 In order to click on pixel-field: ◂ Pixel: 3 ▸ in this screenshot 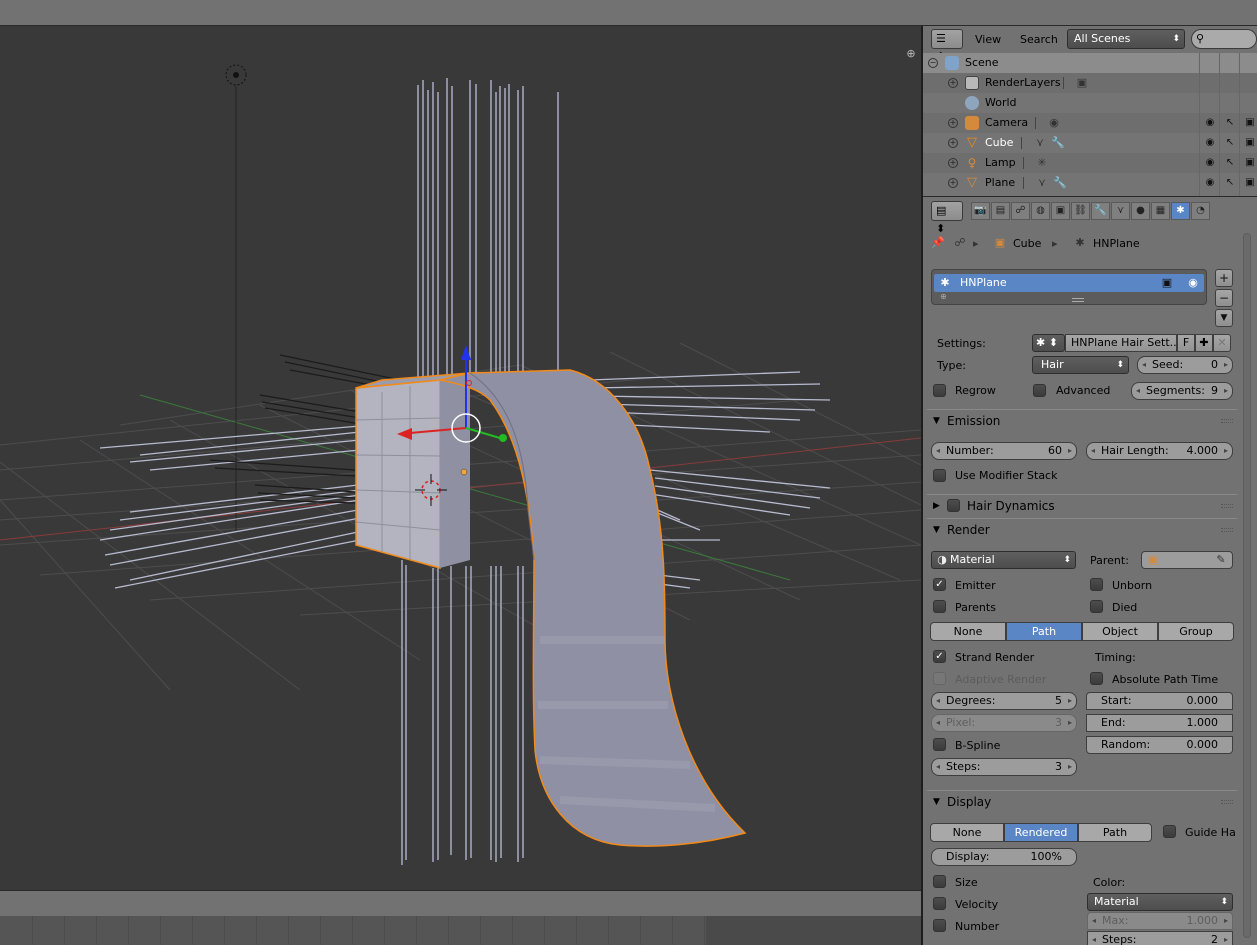, I will do `click(1004, 723)`.